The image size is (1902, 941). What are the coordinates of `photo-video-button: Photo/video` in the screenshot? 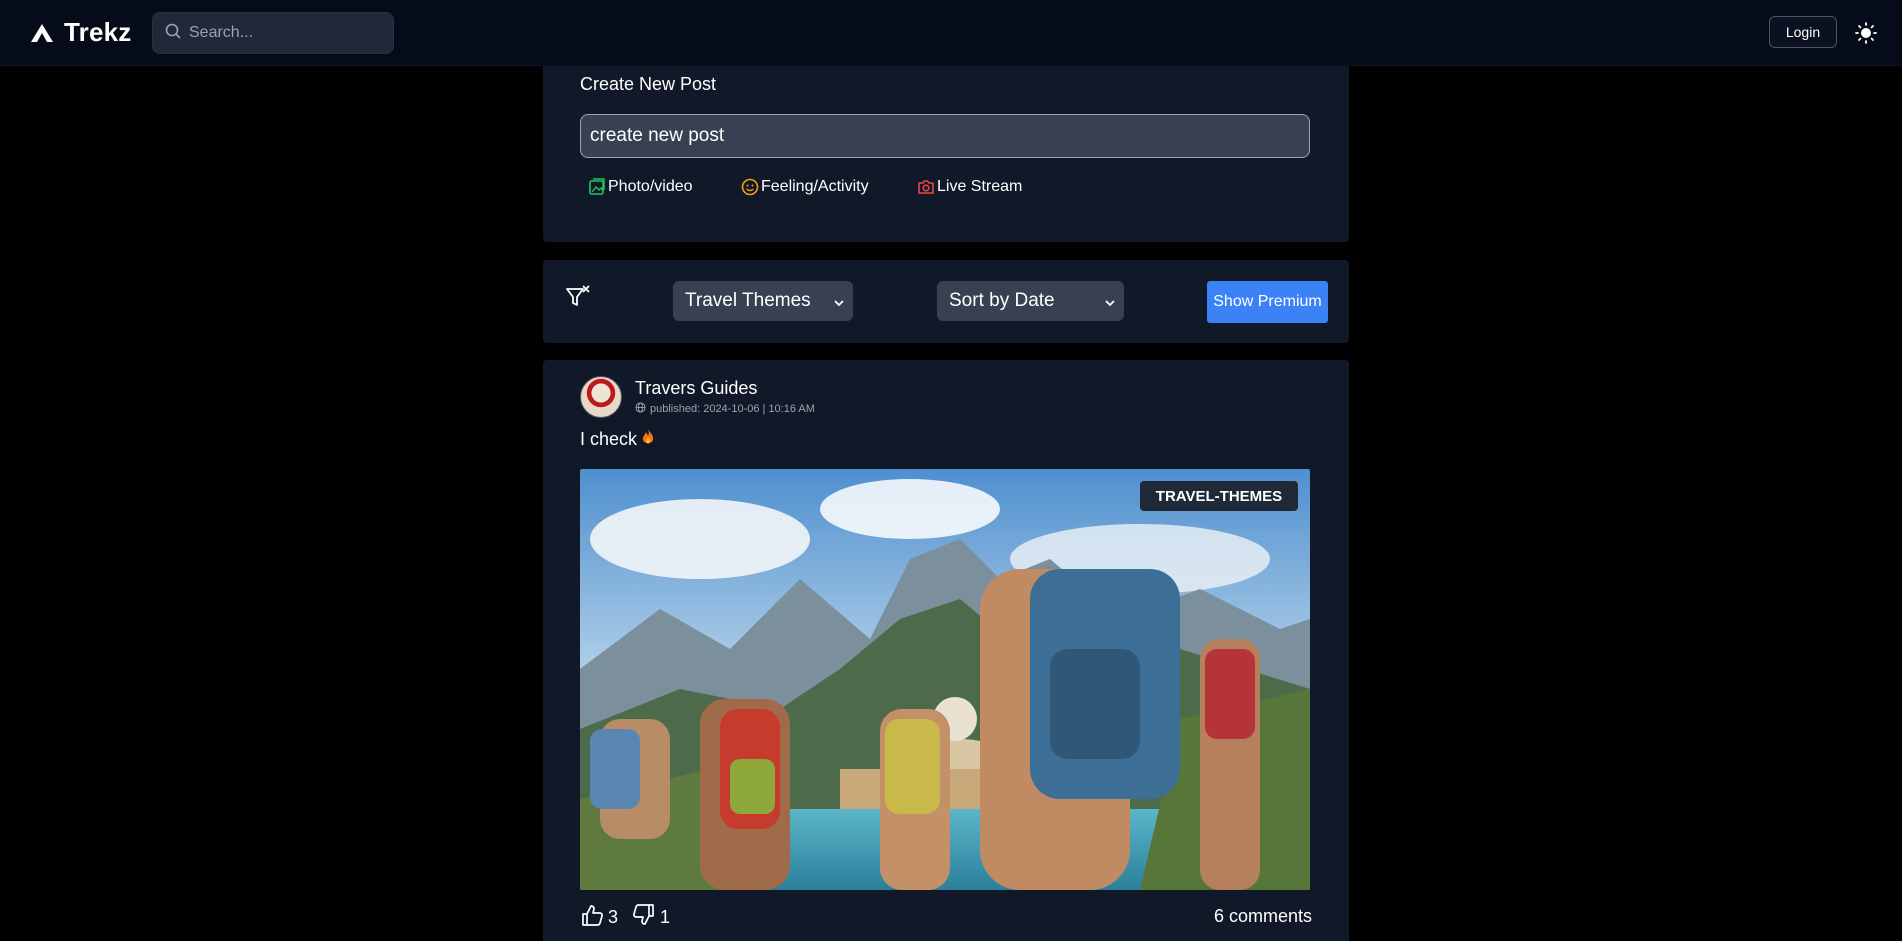 It's located at (640, 187).